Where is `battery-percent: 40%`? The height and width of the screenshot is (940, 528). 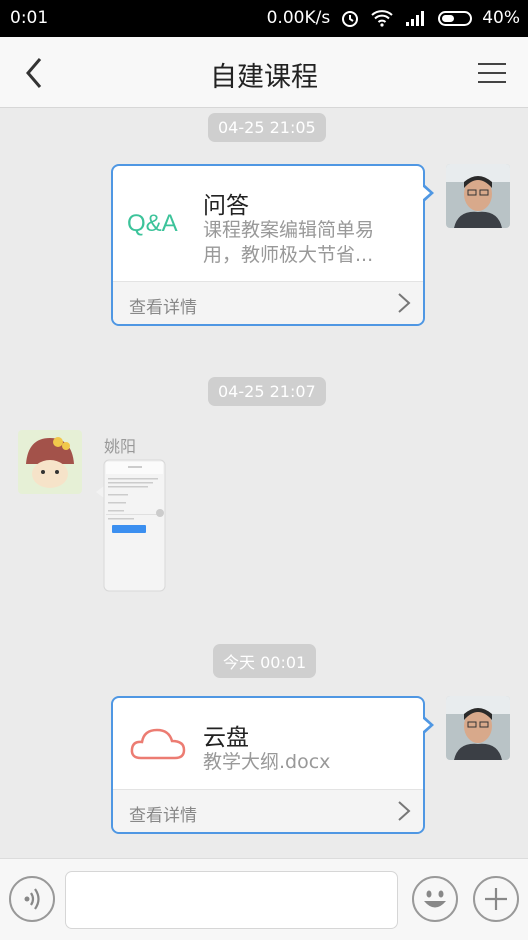 battery-percent: 40% is located at coordinates (501, 18).